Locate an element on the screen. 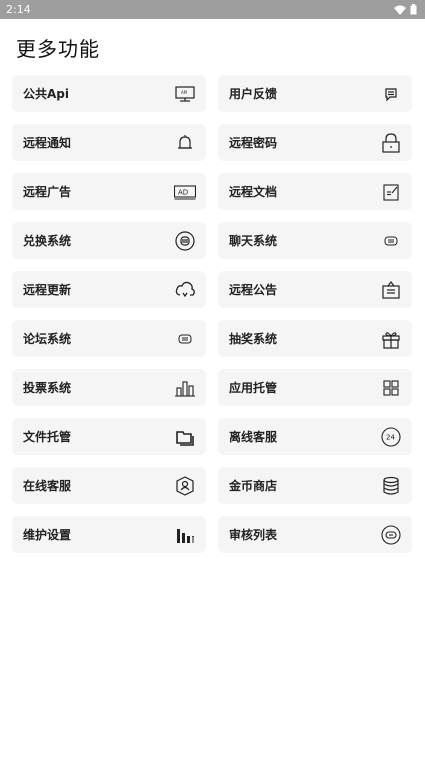 Image resolution: width=425 pixels, height=757 pixels. feedback-icon is located at coordinates (391, 94).